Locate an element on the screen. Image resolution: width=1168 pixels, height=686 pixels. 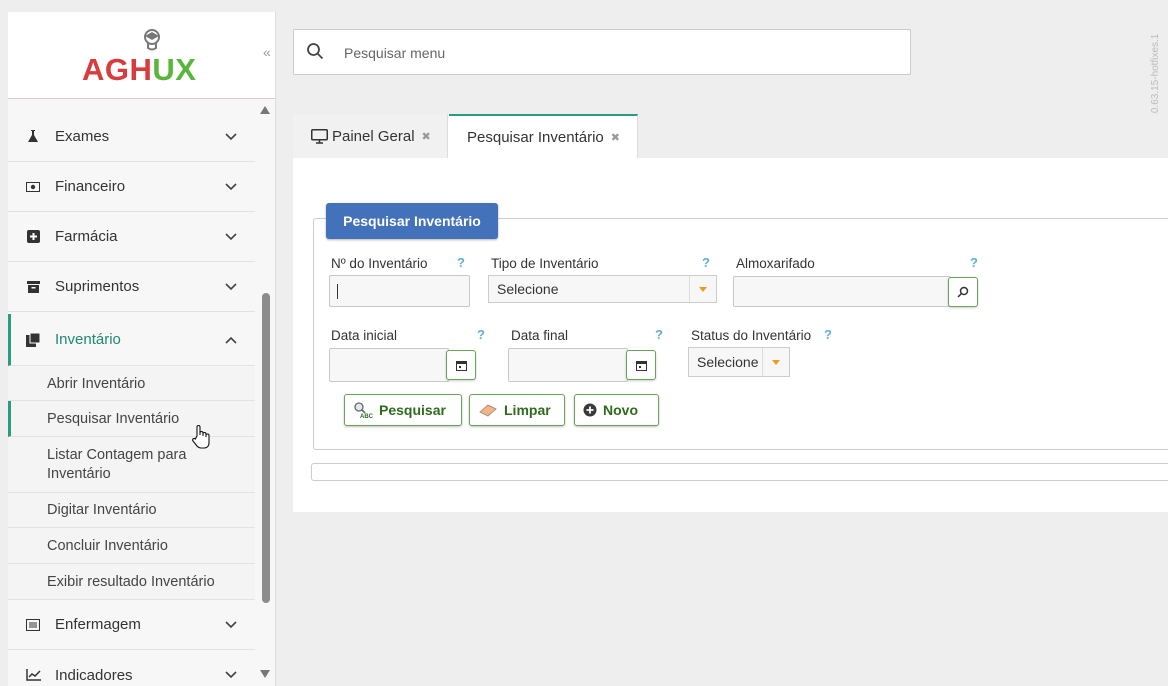
almoxarifado-input is located at coordinates (842, 291).